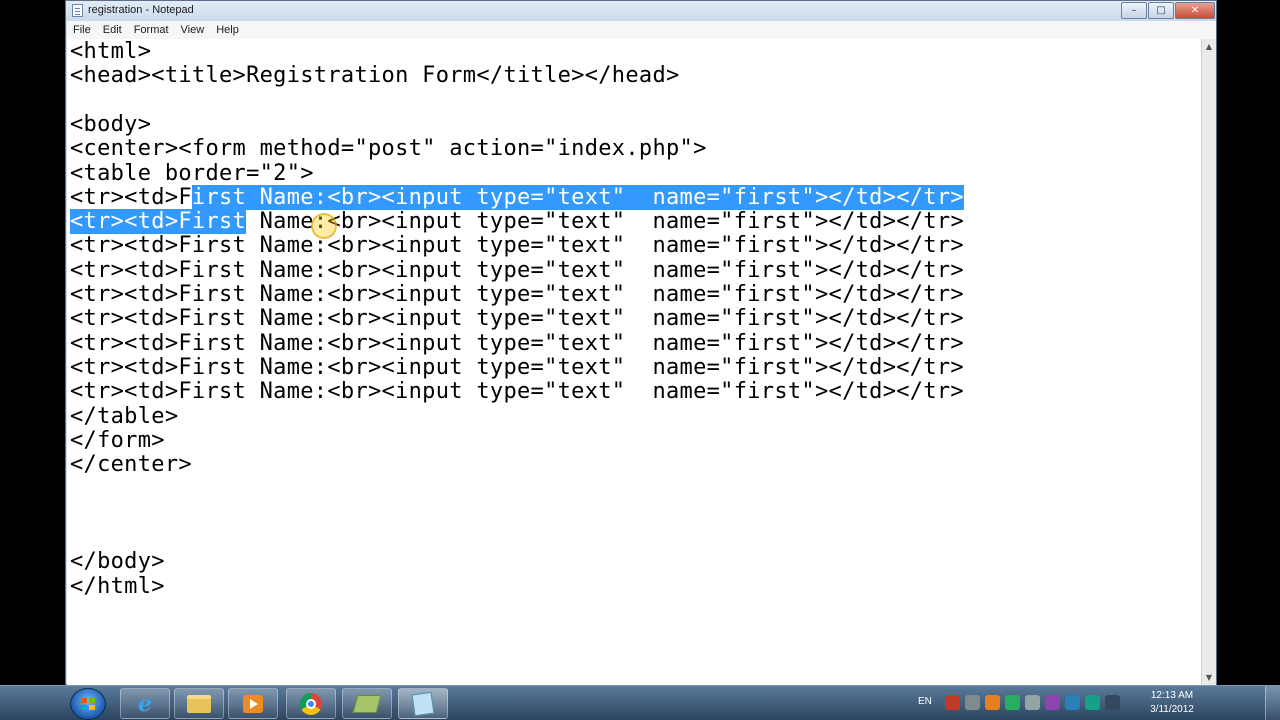 The image size is (1280, 720). I want to click on chrome-icon, so click(311, 703).